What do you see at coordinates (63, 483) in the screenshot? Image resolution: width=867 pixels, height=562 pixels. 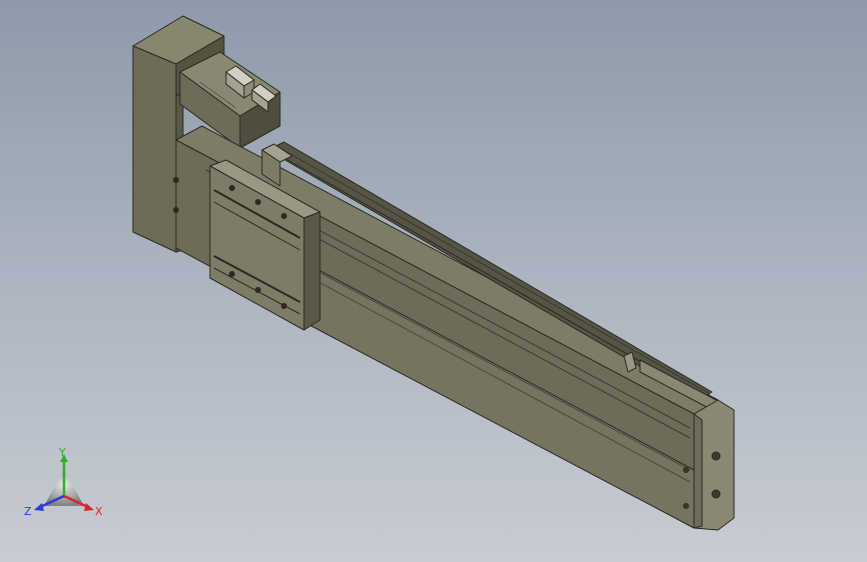 I see `orientation-triad: Y X Z` at bounding box center [63, 483].